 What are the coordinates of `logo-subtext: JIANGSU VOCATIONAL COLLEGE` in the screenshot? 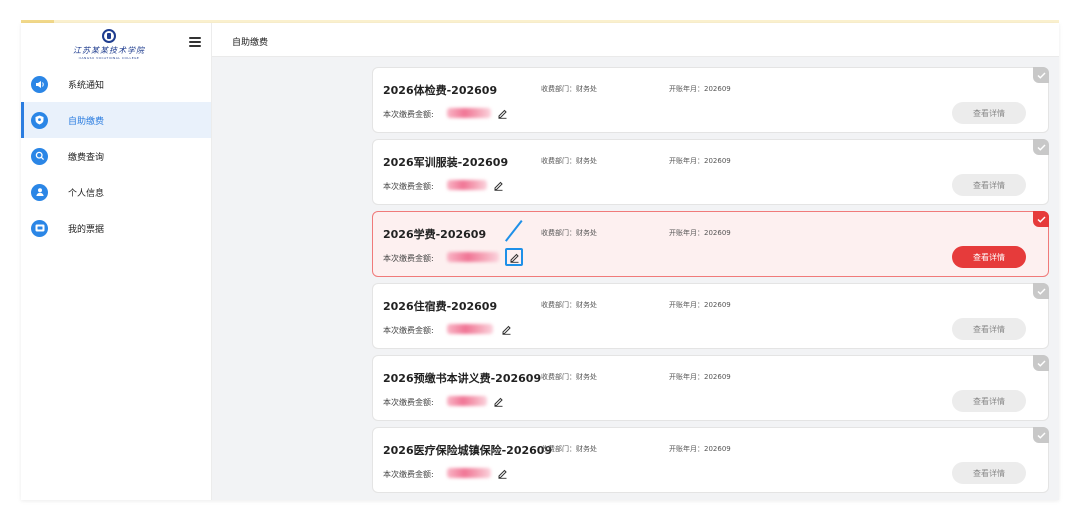 It's located at (109, 57).